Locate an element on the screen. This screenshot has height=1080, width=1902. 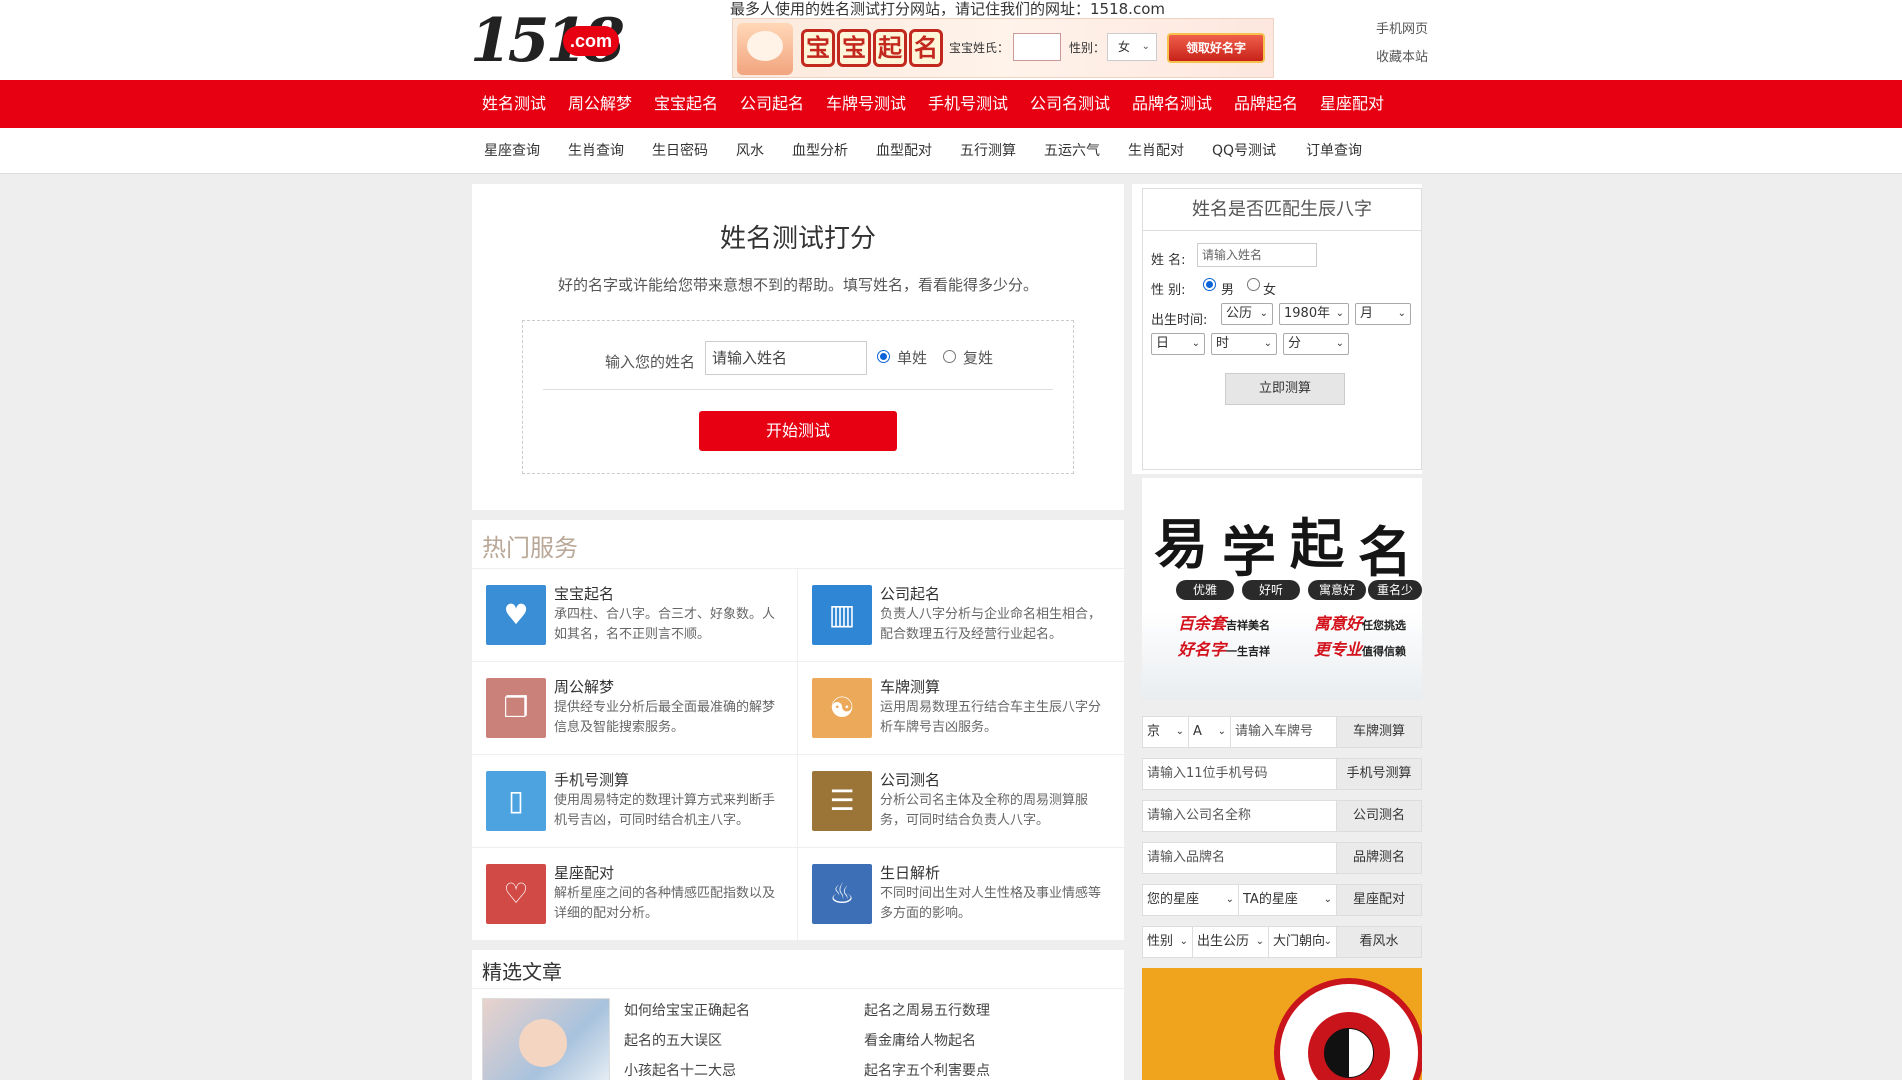
plate-province-select: 京 ⌄ is located at coordinates (1166, 732).